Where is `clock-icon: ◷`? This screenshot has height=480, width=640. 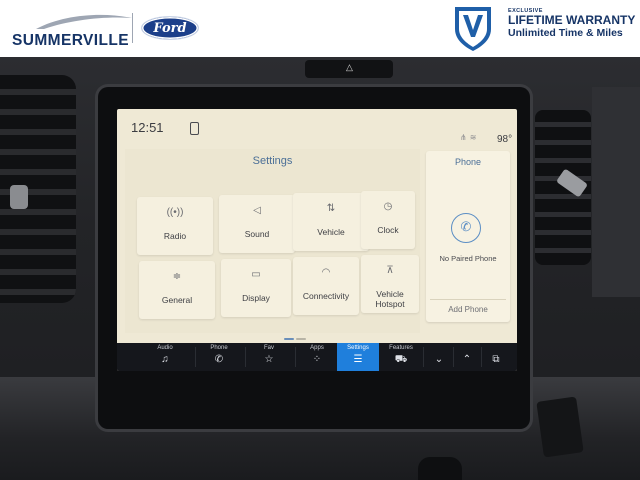 clock-icon: ◷ is located at coordinates (388, 206).